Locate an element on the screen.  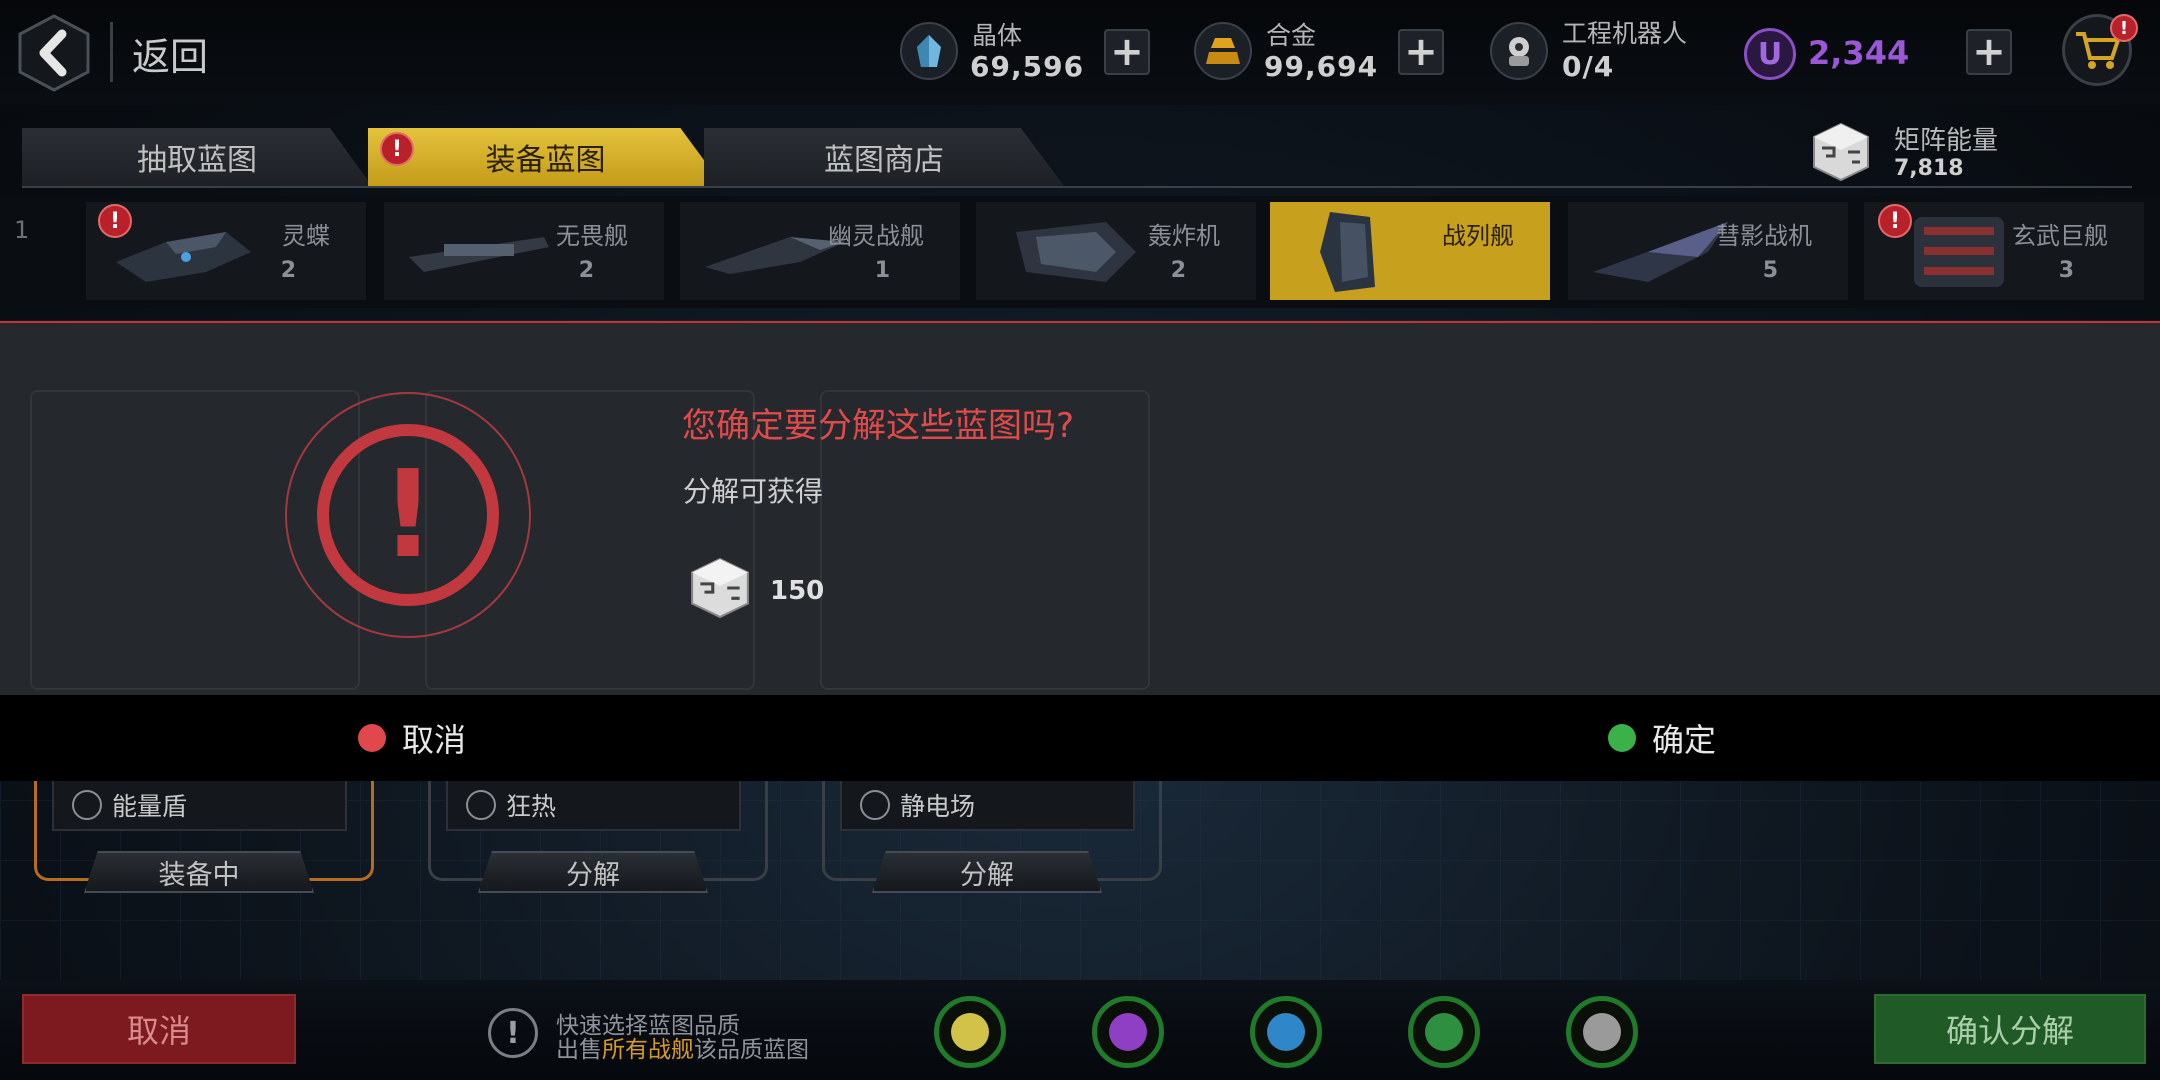
ship-wuwei-image is located at coordinates (479, 254).